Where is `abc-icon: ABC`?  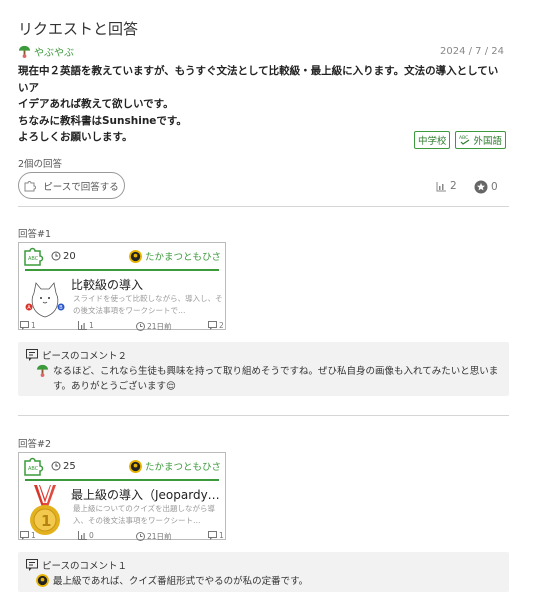 abc-icon: ABC is located at coordinates (464, 140).